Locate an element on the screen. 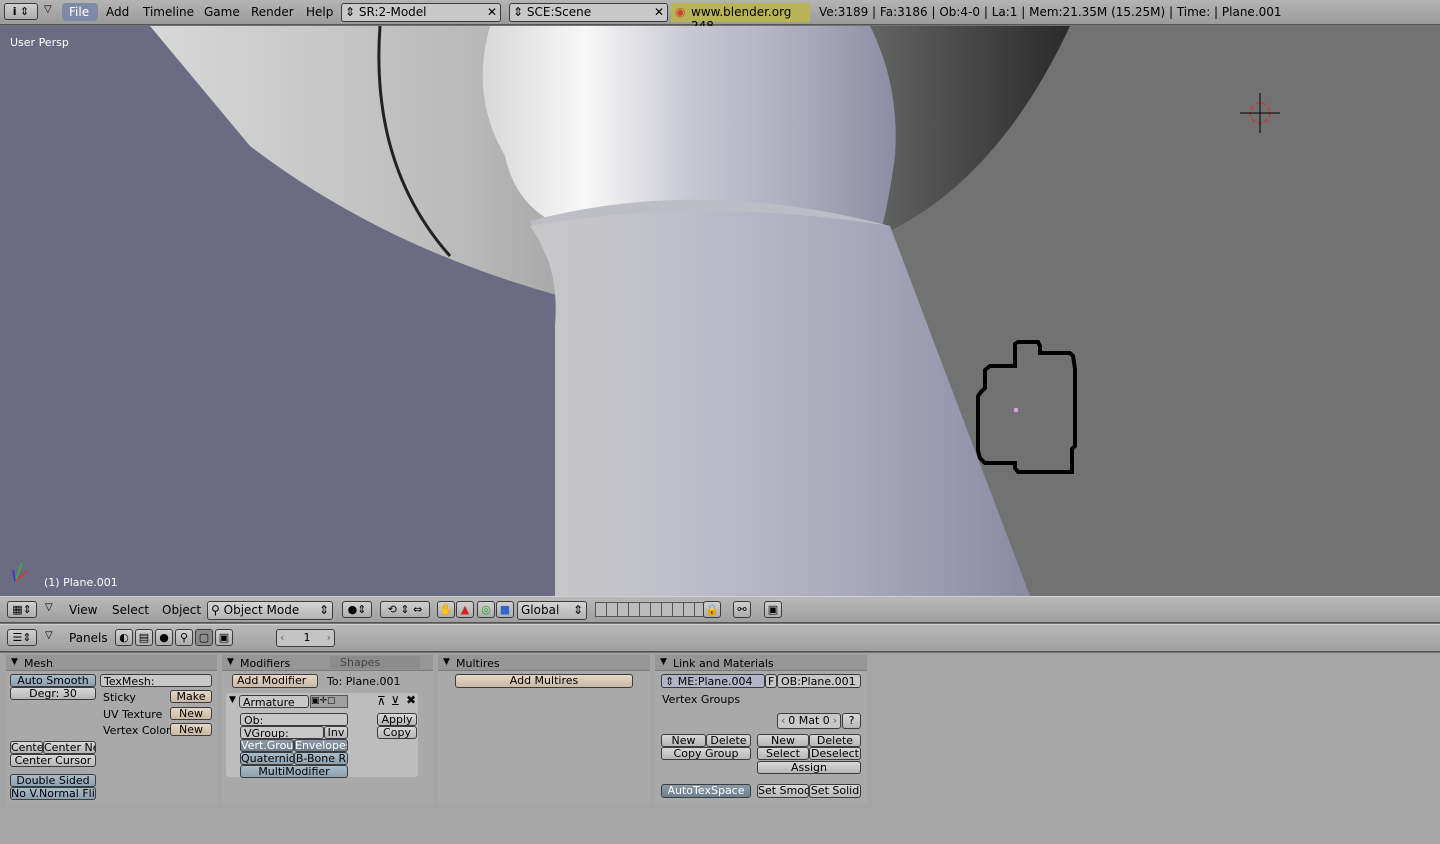 This screenshot has width=1440, height=844. sticky-make-button: Make is located at coordinates (191, 696).